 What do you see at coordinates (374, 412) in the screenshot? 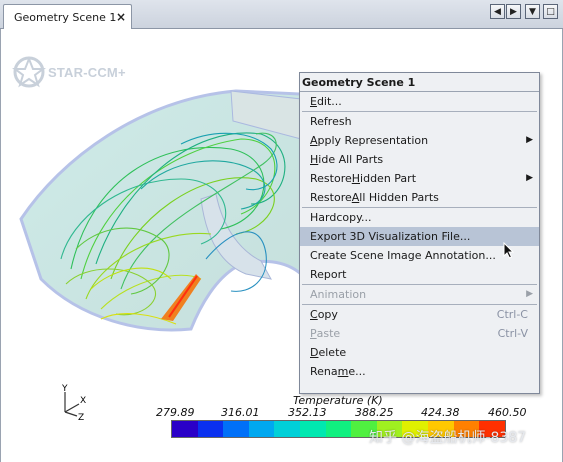
I see `colorbar-tick: 388.25` at bounding box center [374, 412].